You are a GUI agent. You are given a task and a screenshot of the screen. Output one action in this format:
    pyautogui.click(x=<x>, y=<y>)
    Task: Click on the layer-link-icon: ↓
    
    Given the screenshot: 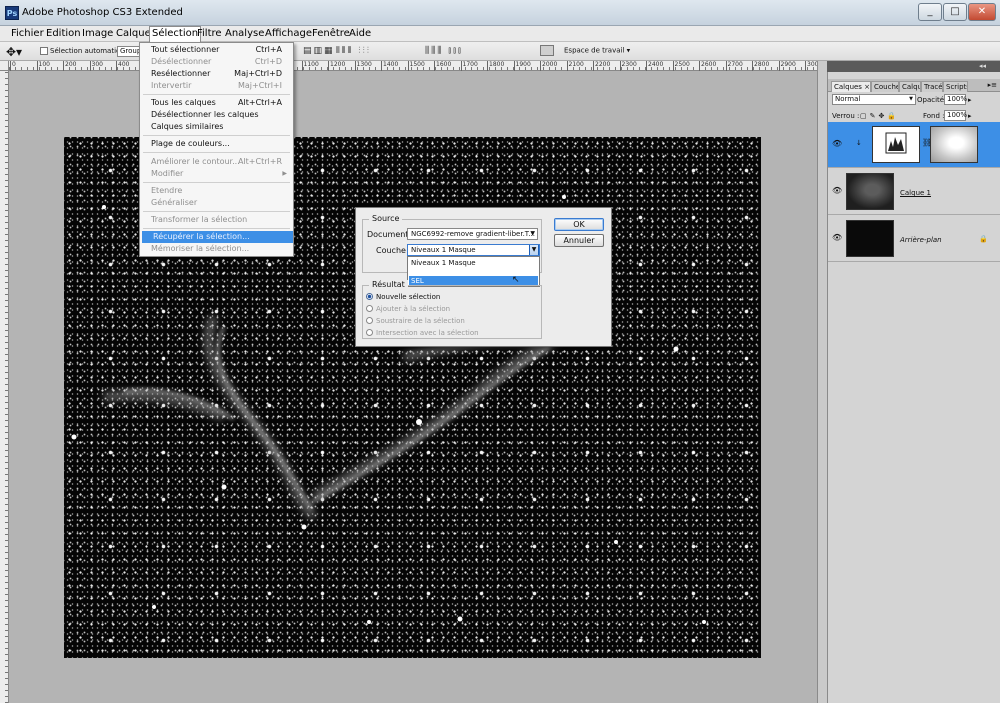 What is the action you would take?
    pyautogui.click(x=859, y=143)
    